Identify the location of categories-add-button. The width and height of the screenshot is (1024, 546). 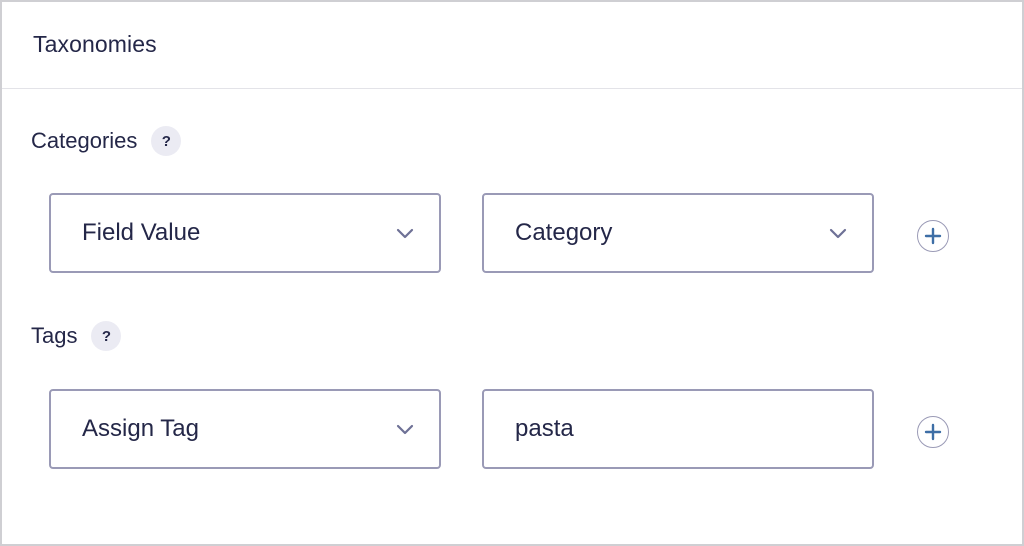
(933, 236).